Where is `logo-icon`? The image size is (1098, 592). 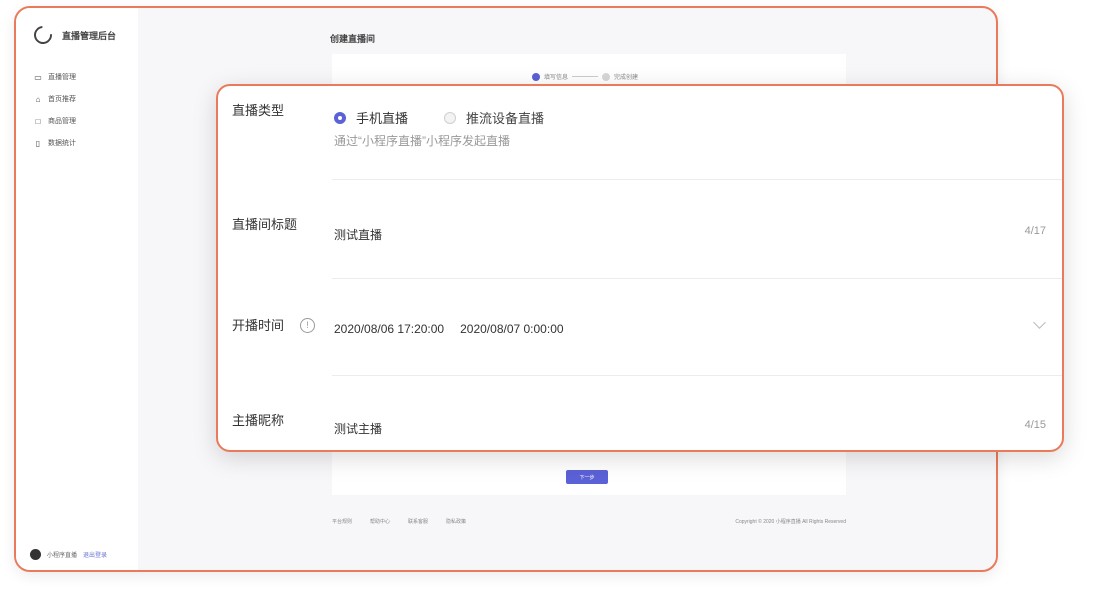
logo-icon is located at coordinates (43, 35).